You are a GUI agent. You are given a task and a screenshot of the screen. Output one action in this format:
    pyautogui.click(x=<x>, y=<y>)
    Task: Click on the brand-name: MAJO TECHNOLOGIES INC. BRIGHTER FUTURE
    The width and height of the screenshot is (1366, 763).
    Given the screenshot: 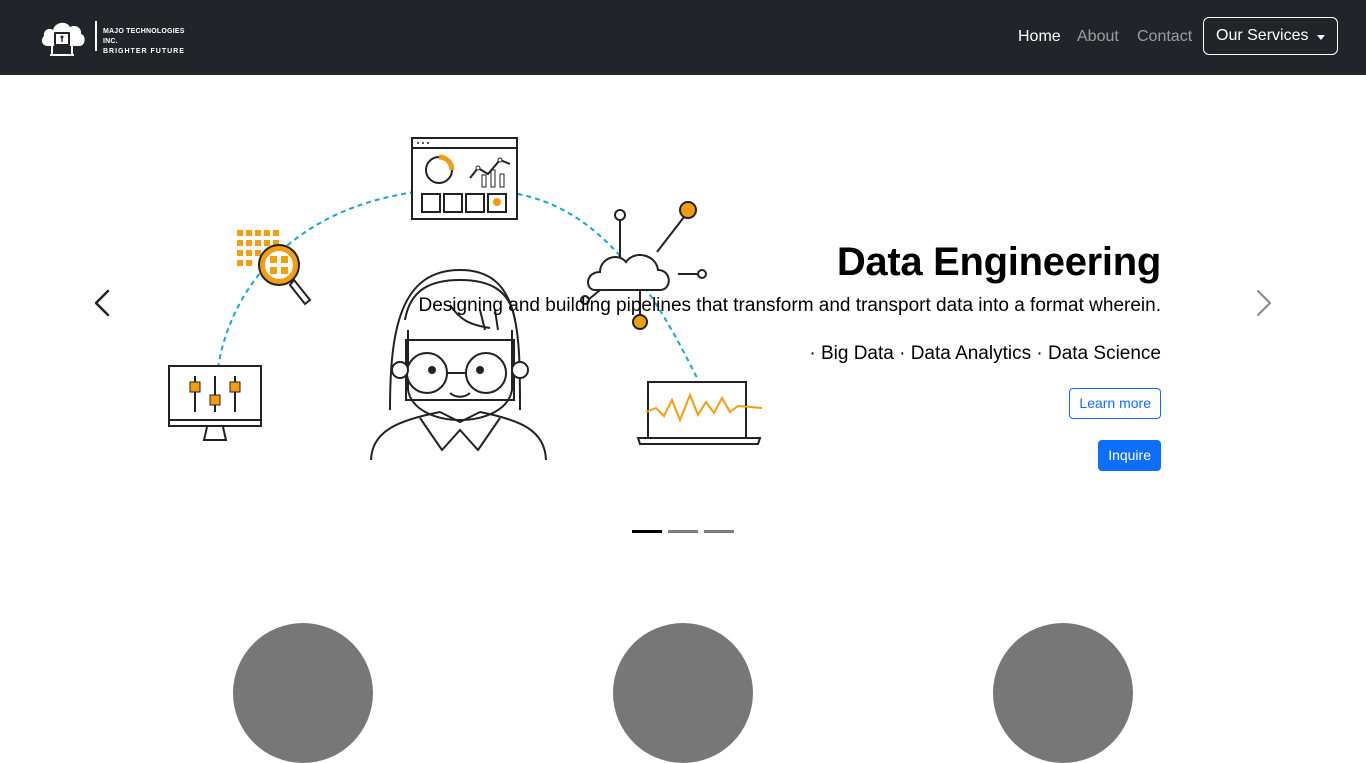 What is the action you would take?
    pyautogui.click(x=151, y=42)
    